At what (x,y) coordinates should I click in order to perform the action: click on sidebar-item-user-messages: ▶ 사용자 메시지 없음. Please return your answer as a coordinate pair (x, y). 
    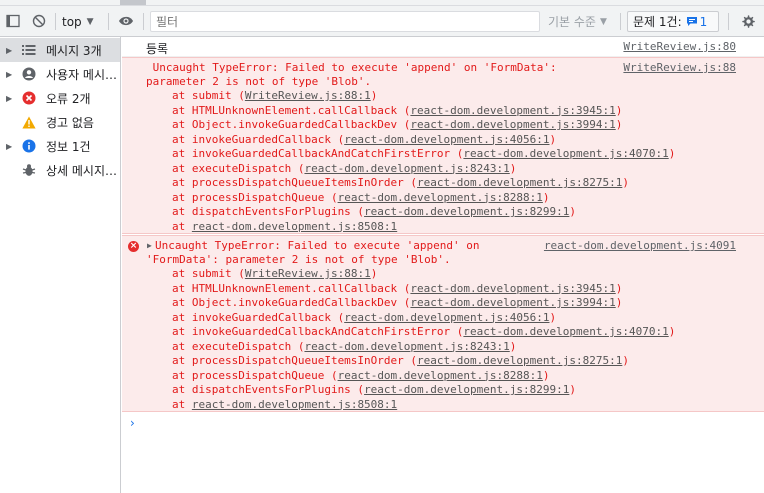
    Looking at the image, I should click on (60, 74).